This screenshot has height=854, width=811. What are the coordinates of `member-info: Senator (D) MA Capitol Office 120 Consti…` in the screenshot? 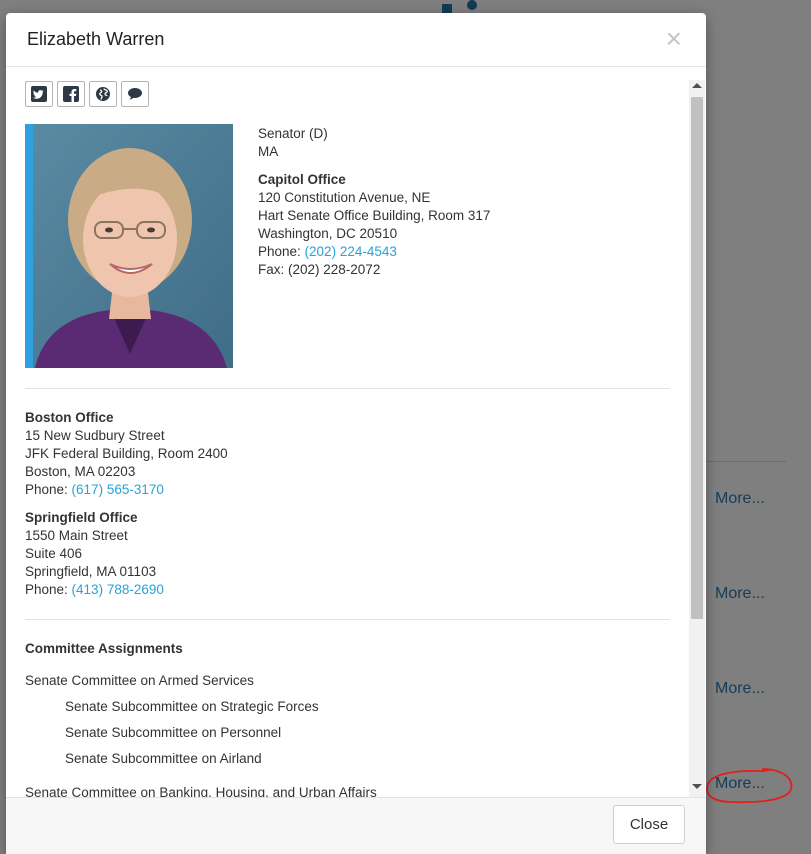 It's located at (374, 202).